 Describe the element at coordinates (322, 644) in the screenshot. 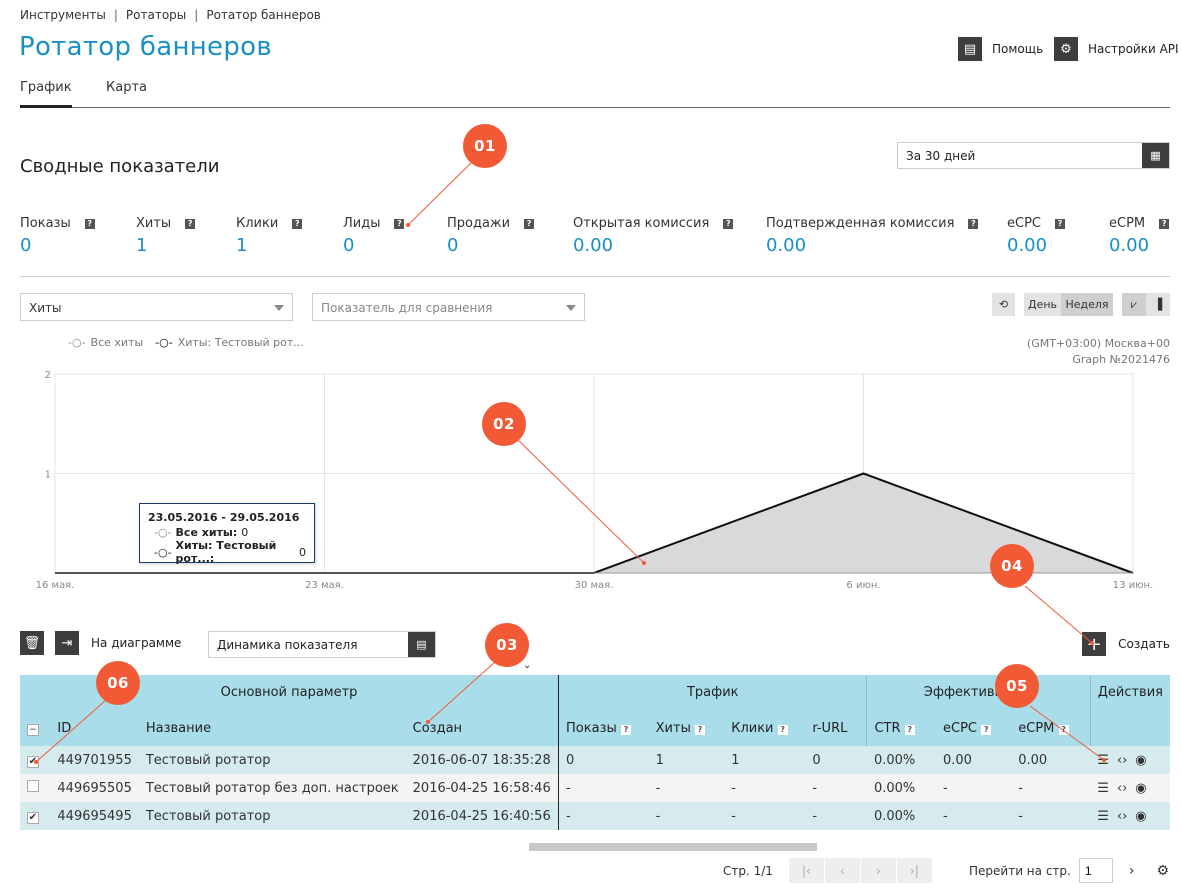

I see `dynamics-select: Динамика показателя ▤` at that location.